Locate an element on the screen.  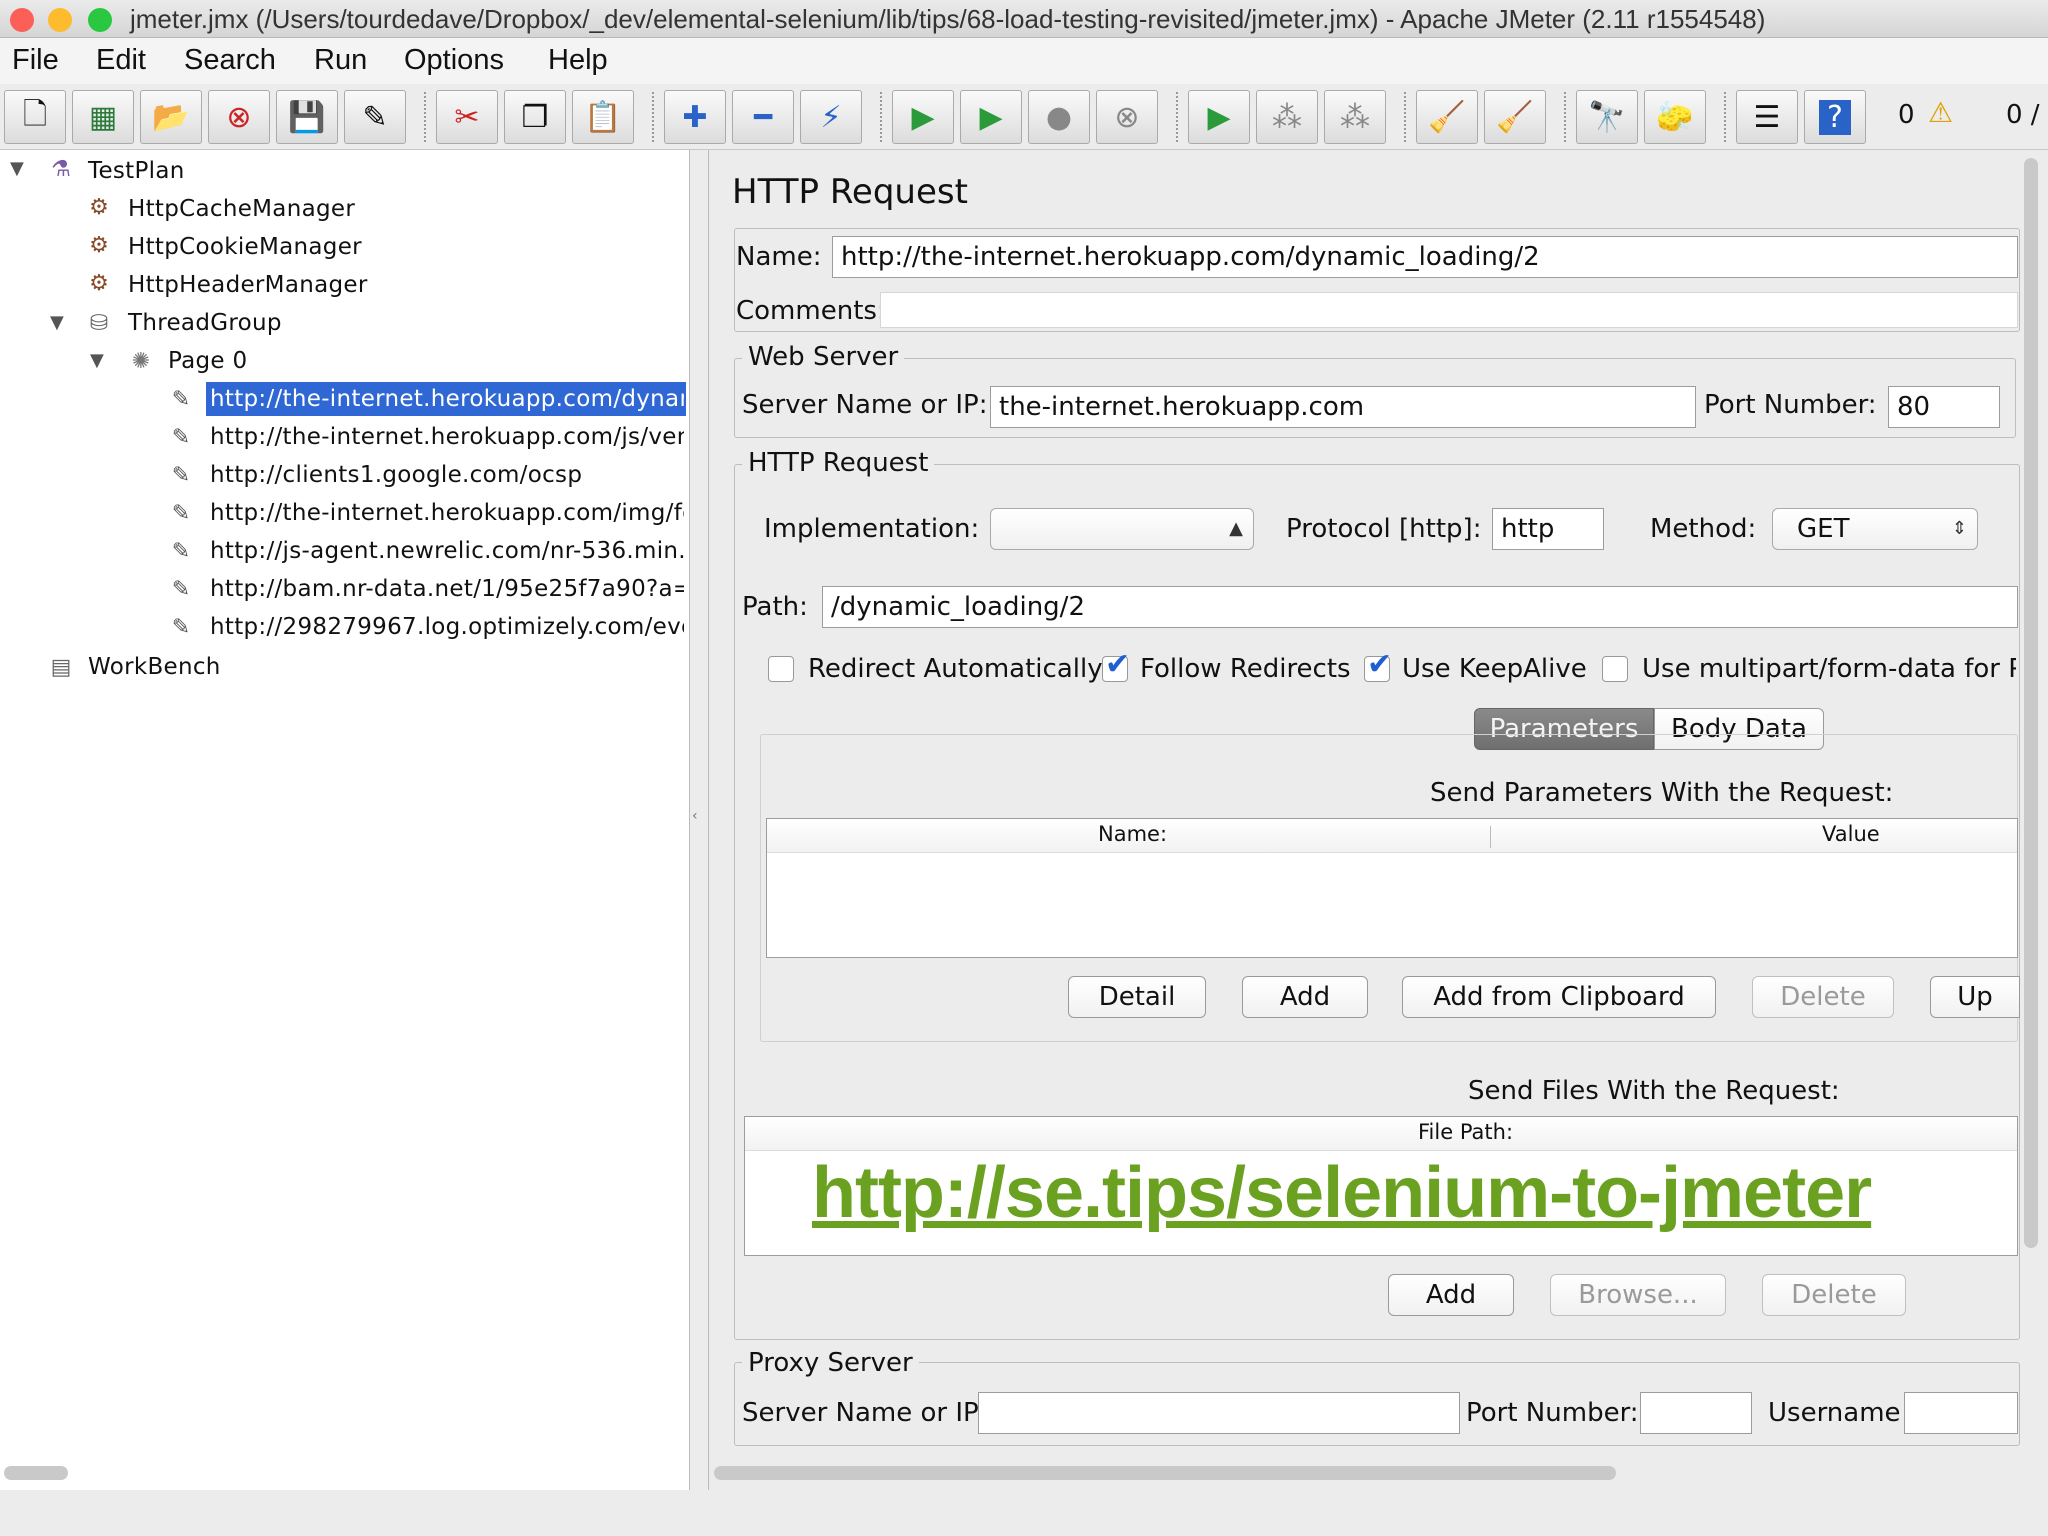
clear-icon: 🧹 is located at coordinates (1447, 117).